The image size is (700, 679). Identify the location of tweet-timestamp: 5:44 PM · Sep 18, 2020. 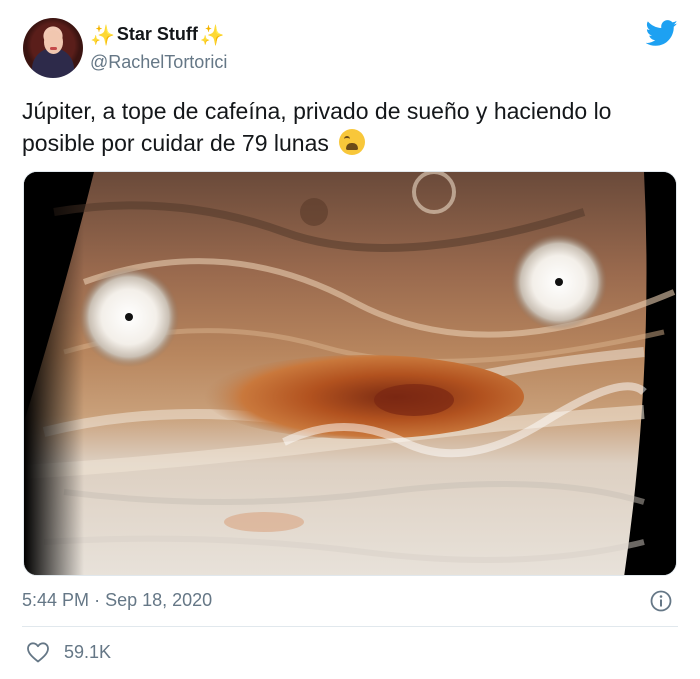
(117, 600).